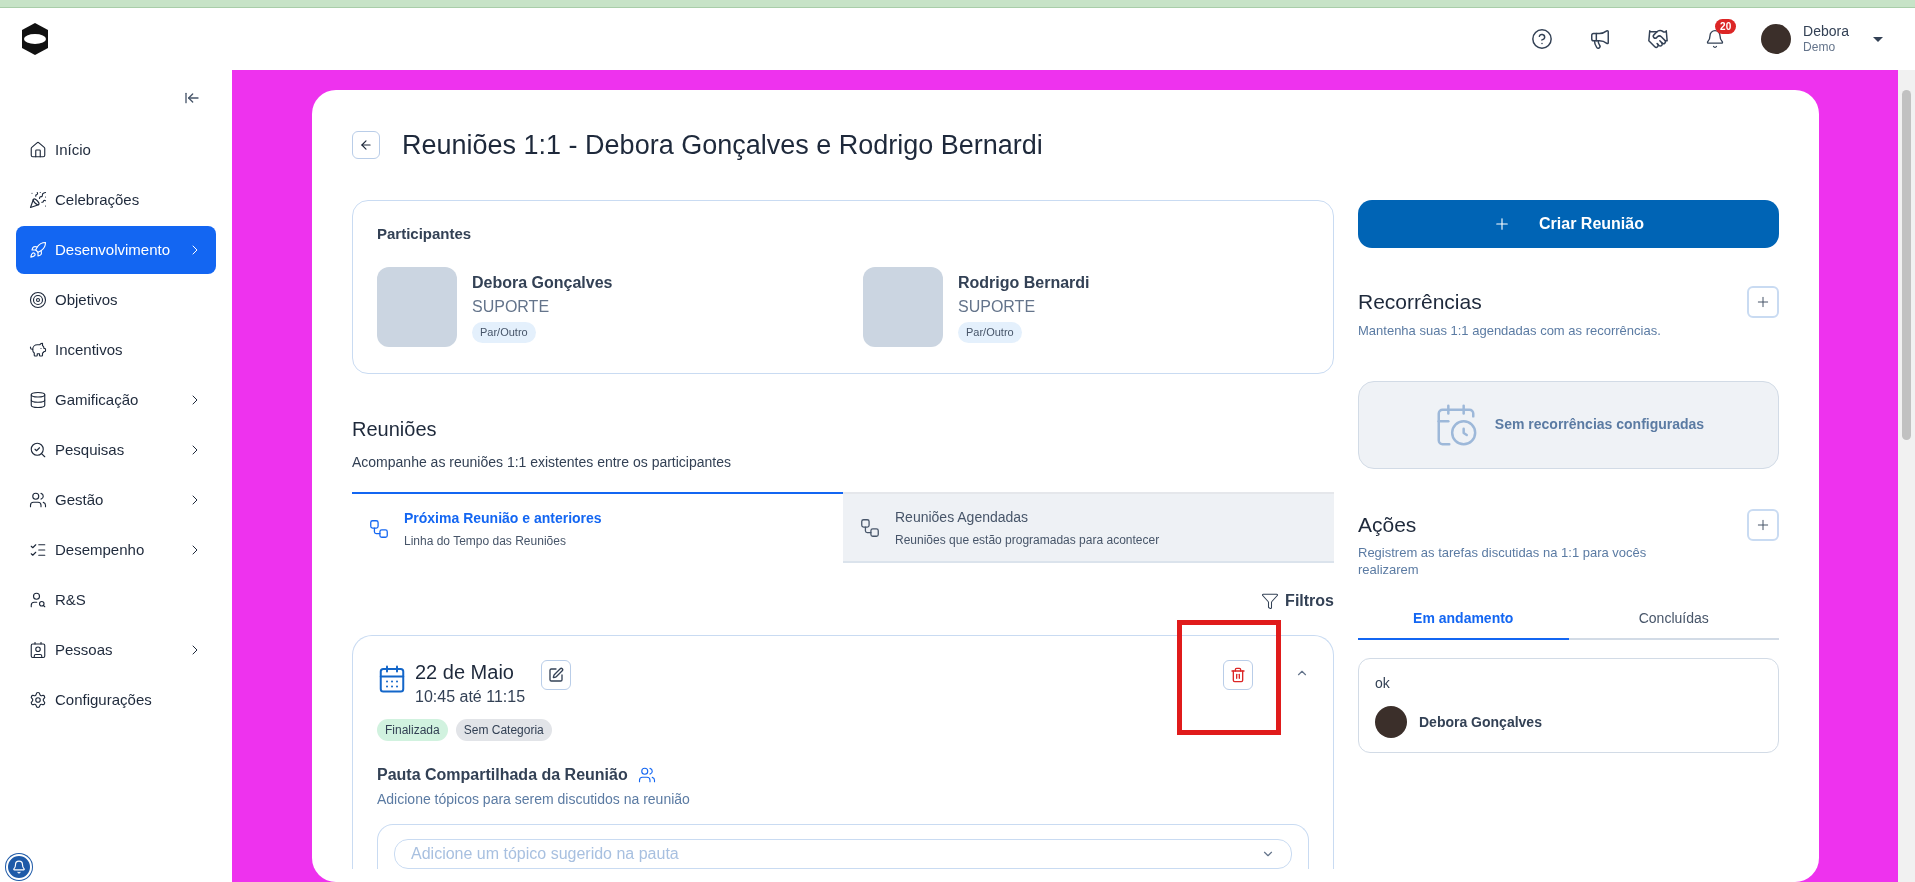 Image resolution: width=1915 pixels, height=882 pixels. Describe the element at coordinates (1503, 561) in the screenshot. I see `section-subtitle: Registrem as tarefas discutidas na 1:1 para vocês realizarem` at that location.